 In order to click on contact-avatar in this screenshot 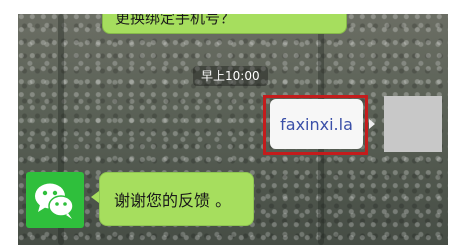, I will do `click(55, 200)`.